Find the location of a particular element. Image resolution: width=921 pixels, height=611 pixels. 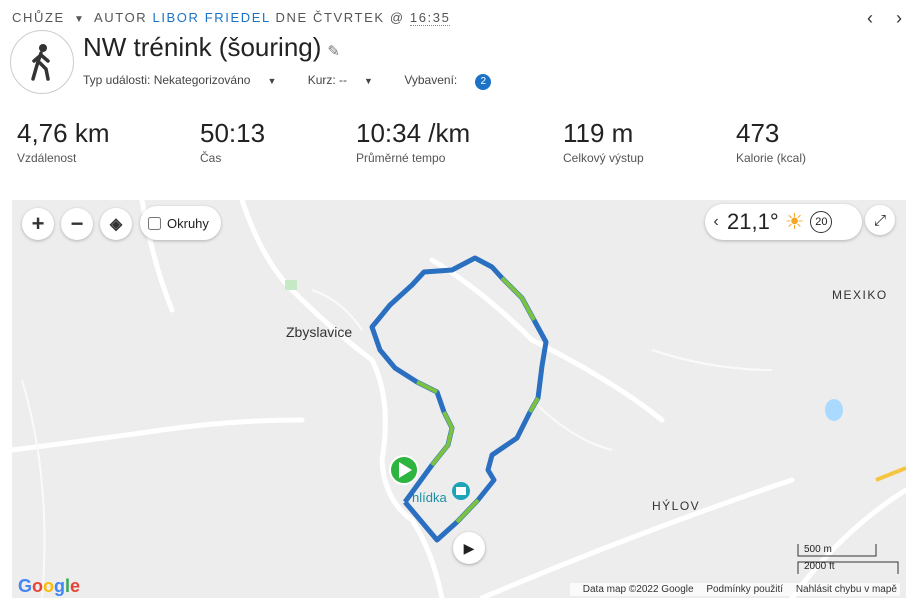

zoom-out-button: − is located at coordinates (77, 224).